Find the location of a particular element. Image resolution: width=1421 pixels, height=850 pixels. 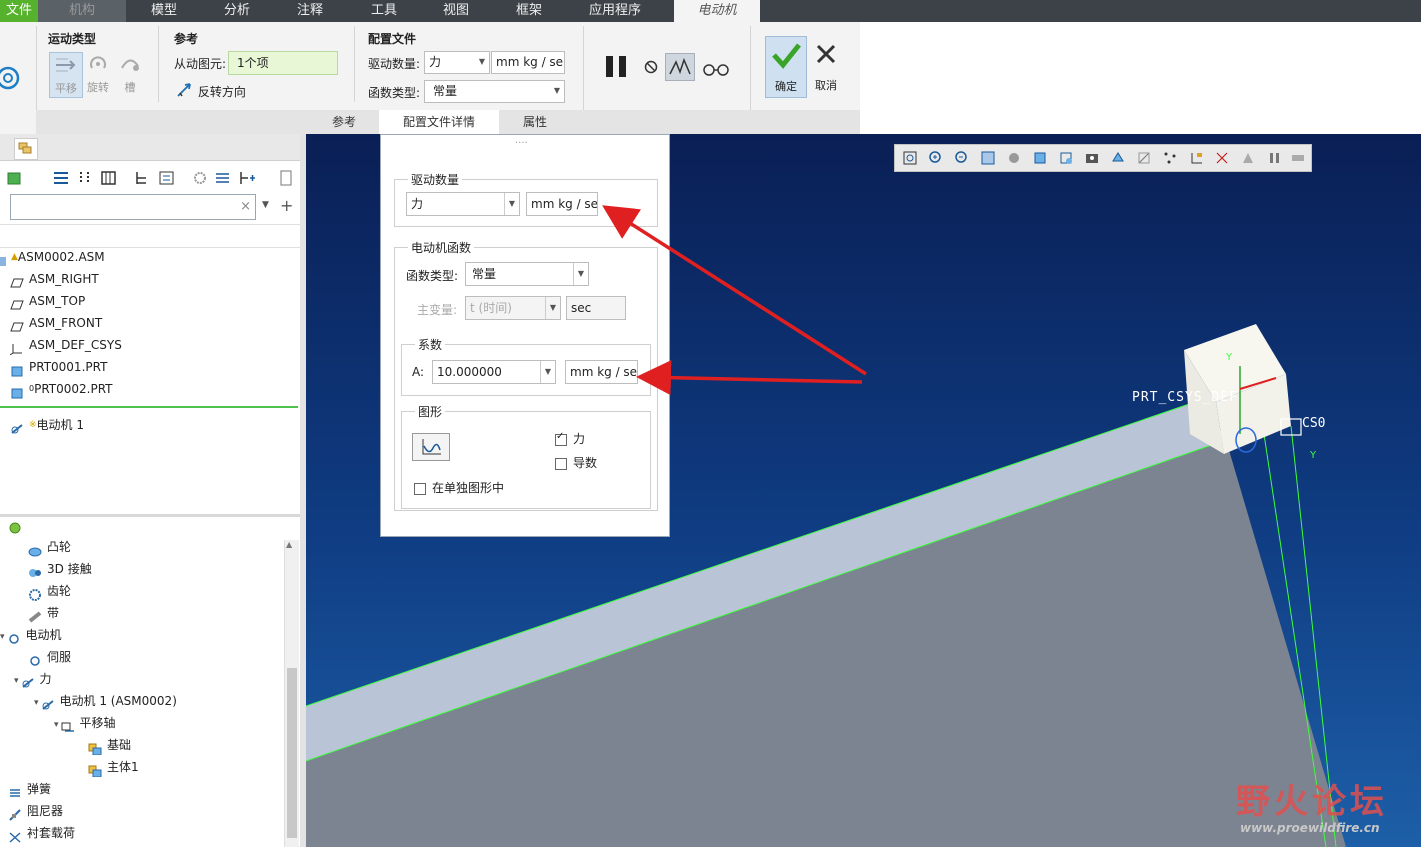

rotate-button: 旋转 is located at coordinates (98, 74).